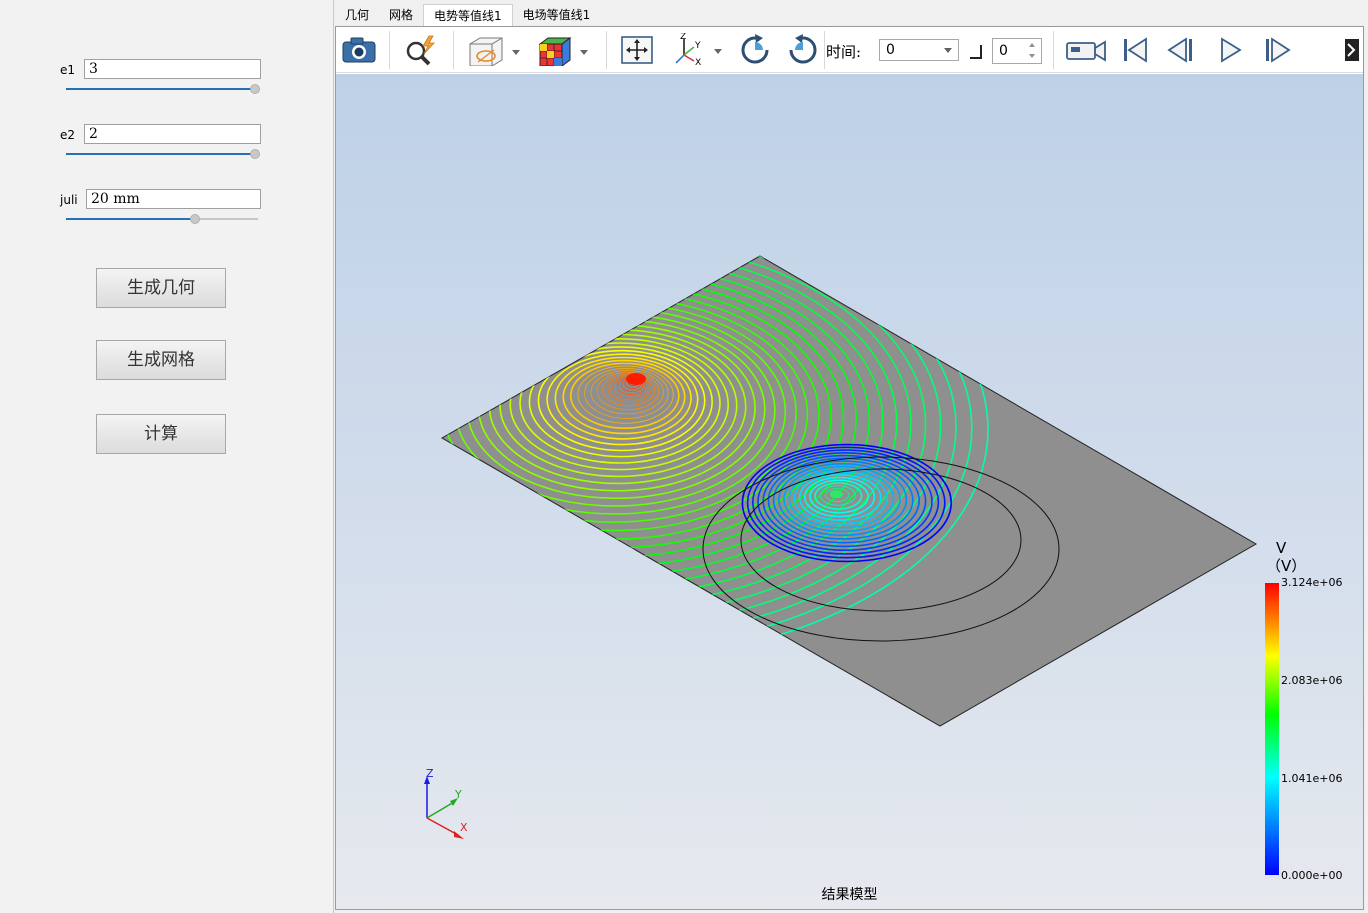  Describe the element at coordinates (976, 52) in the screenshot. I see `frame-step-icon` at that location.